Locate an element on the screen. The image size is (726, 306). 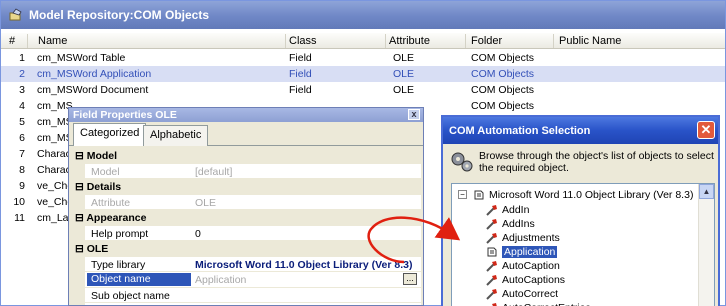
tree-item: AddIns is located at coordinates (510, 223).